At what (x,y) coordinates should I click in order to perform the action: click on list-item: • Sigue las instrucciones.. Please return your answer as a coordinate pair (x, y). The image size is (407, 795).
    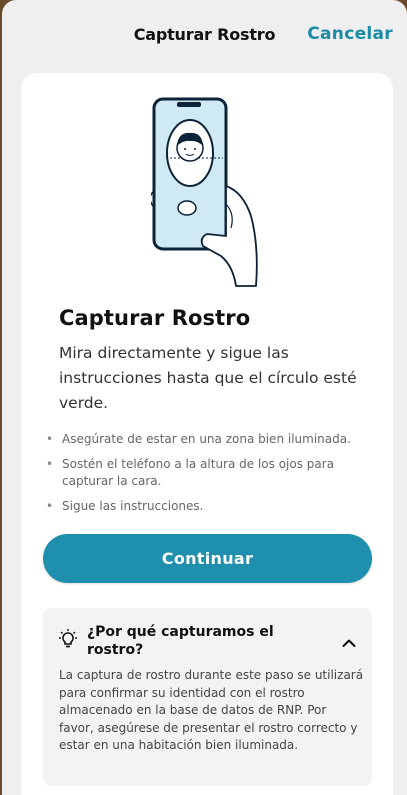
    Looking at the image, I should click on (203, 506).